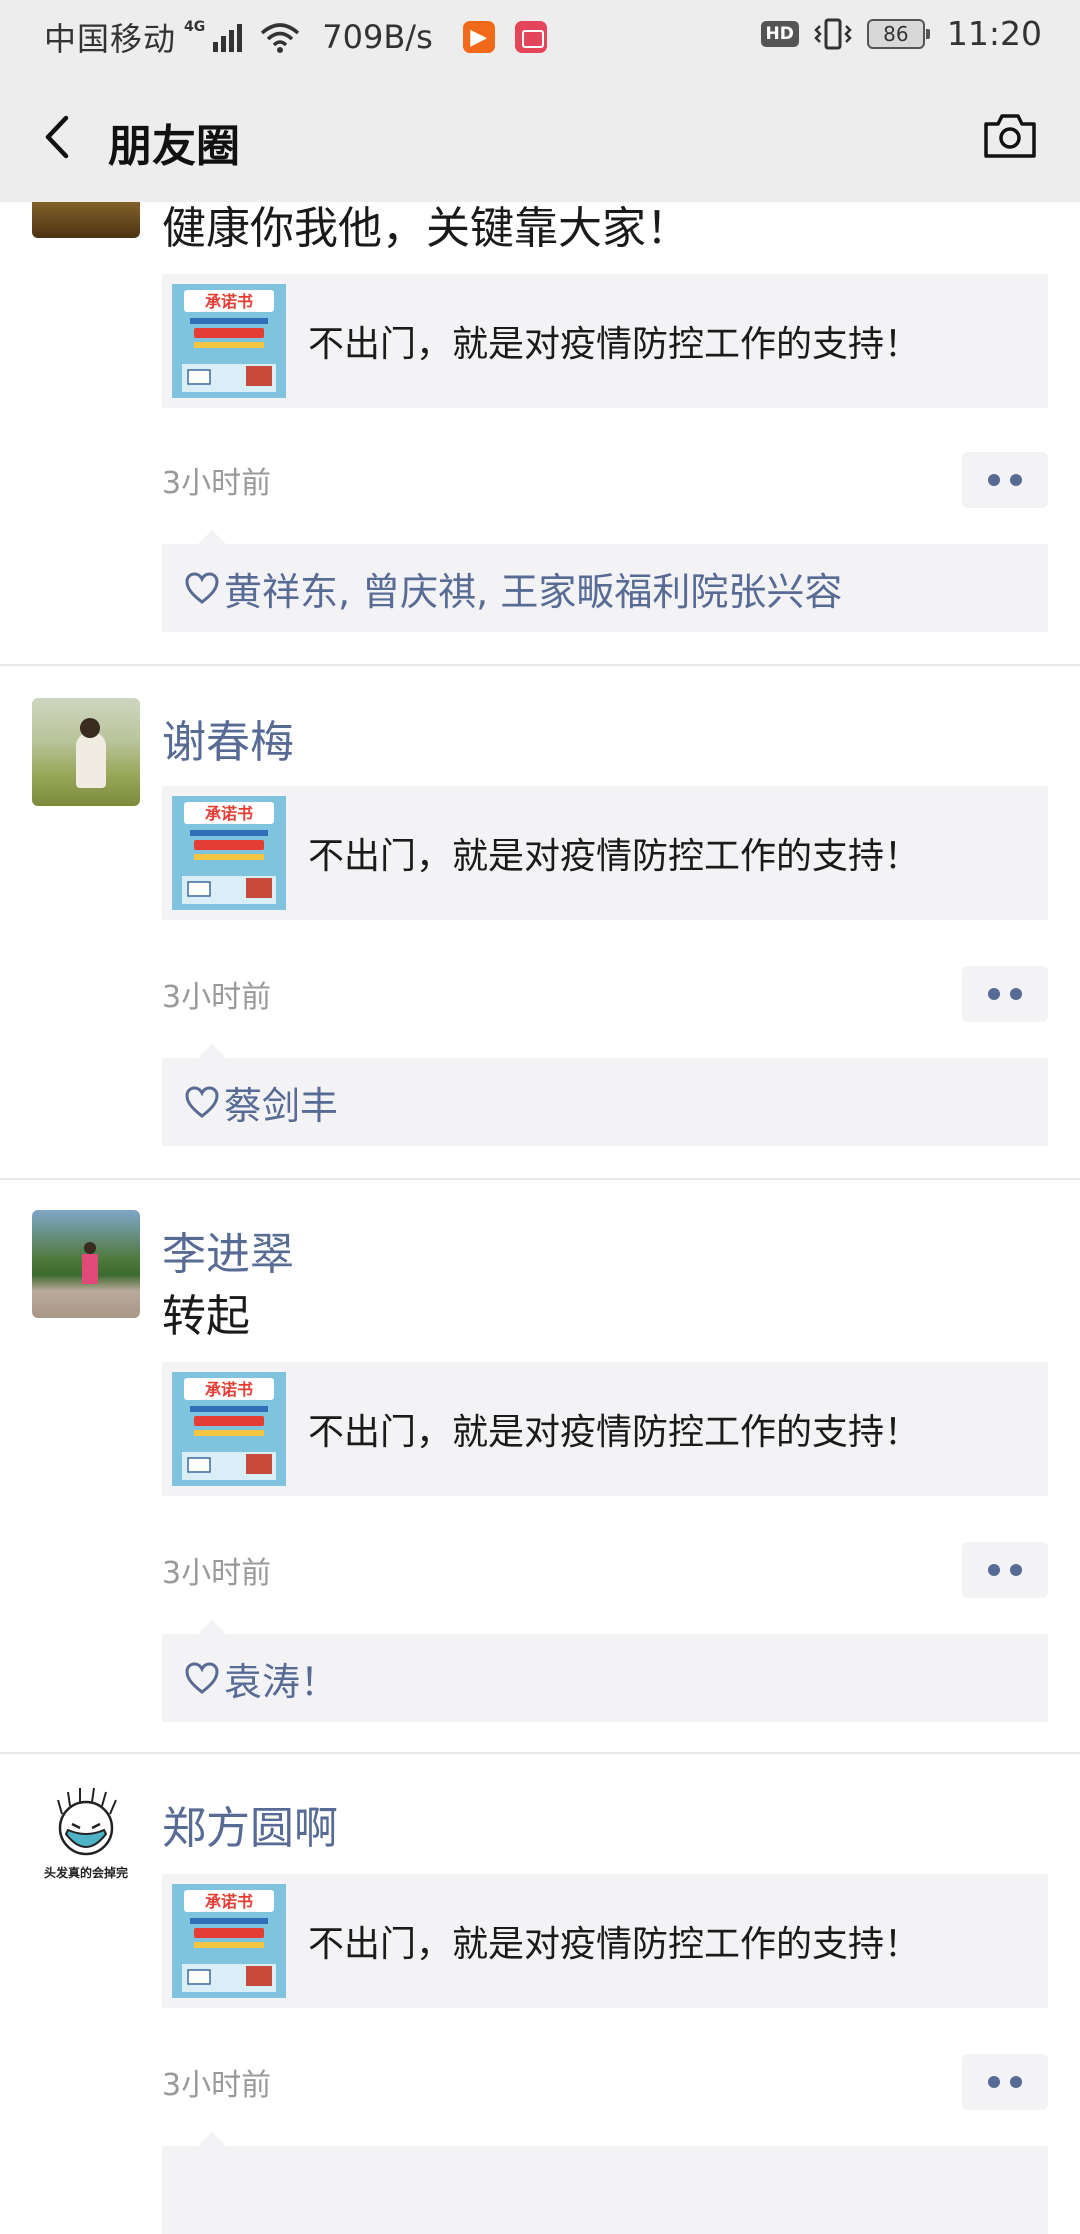 This screenshot has width=1080, height=2234. What do you see at coordinates (540, 137) in the screenshot?
I see `nav-bar: 朋友圈` at bounding box center [540, 137].